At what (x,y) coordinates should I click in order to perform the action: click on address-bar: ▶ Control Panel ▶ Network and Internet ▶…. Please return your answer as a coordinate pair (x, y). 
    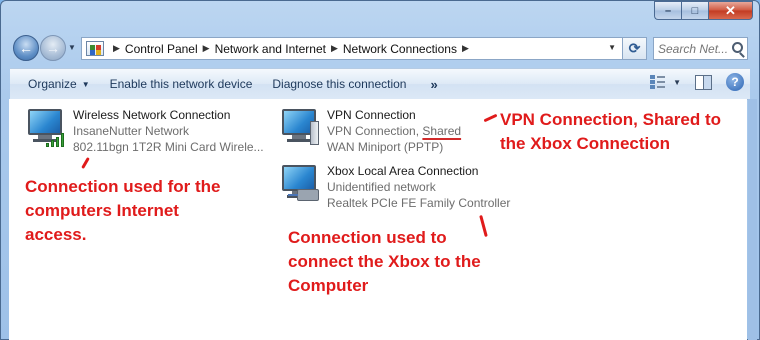
    Looking at the image, I should click on (352, 48).